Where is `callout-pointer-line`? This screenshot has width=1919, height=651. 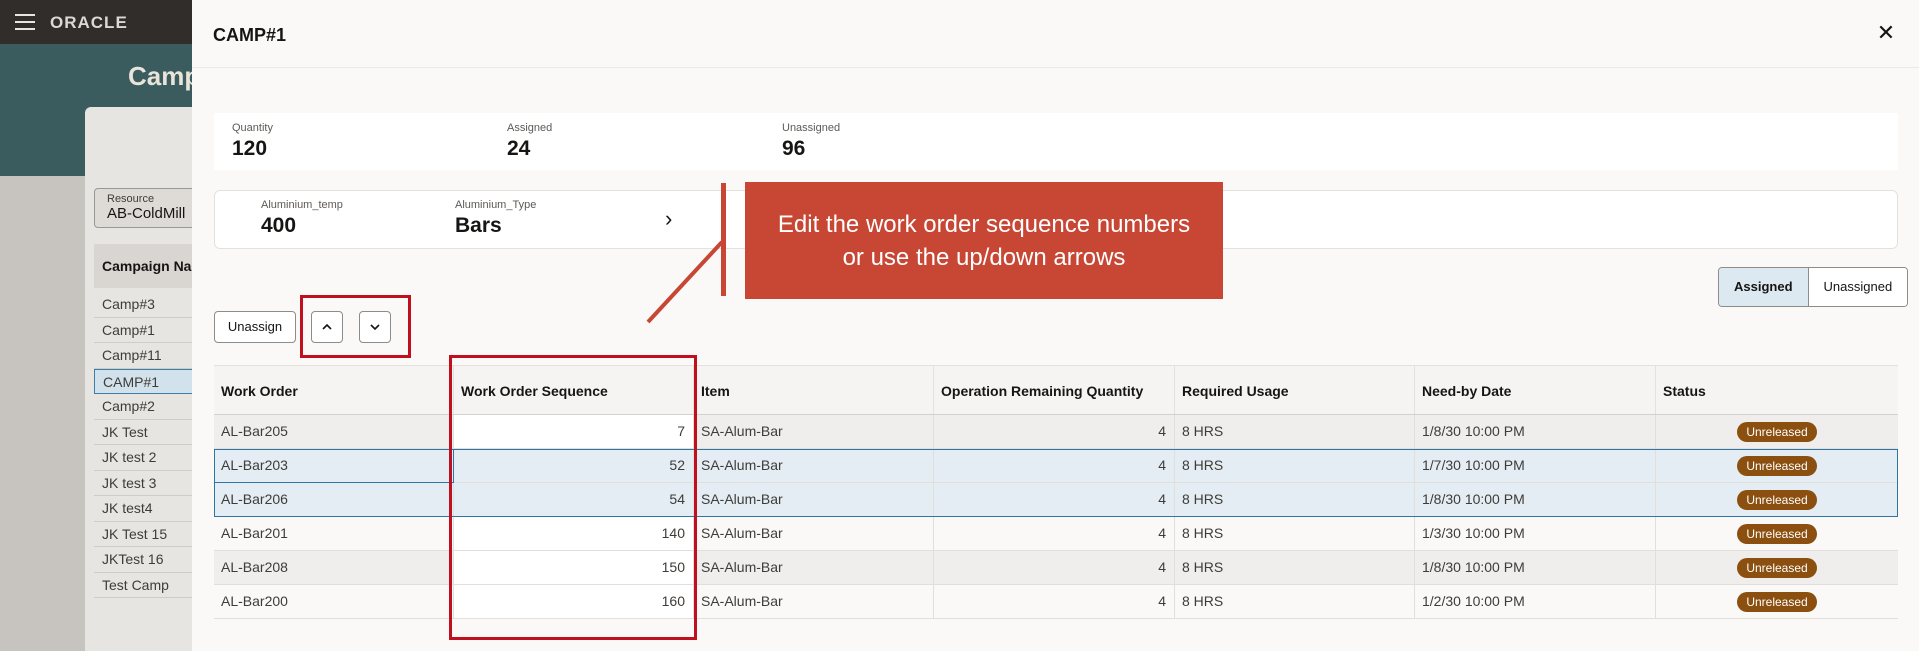 callout-pointer-line is located at coordinates (685, 282).